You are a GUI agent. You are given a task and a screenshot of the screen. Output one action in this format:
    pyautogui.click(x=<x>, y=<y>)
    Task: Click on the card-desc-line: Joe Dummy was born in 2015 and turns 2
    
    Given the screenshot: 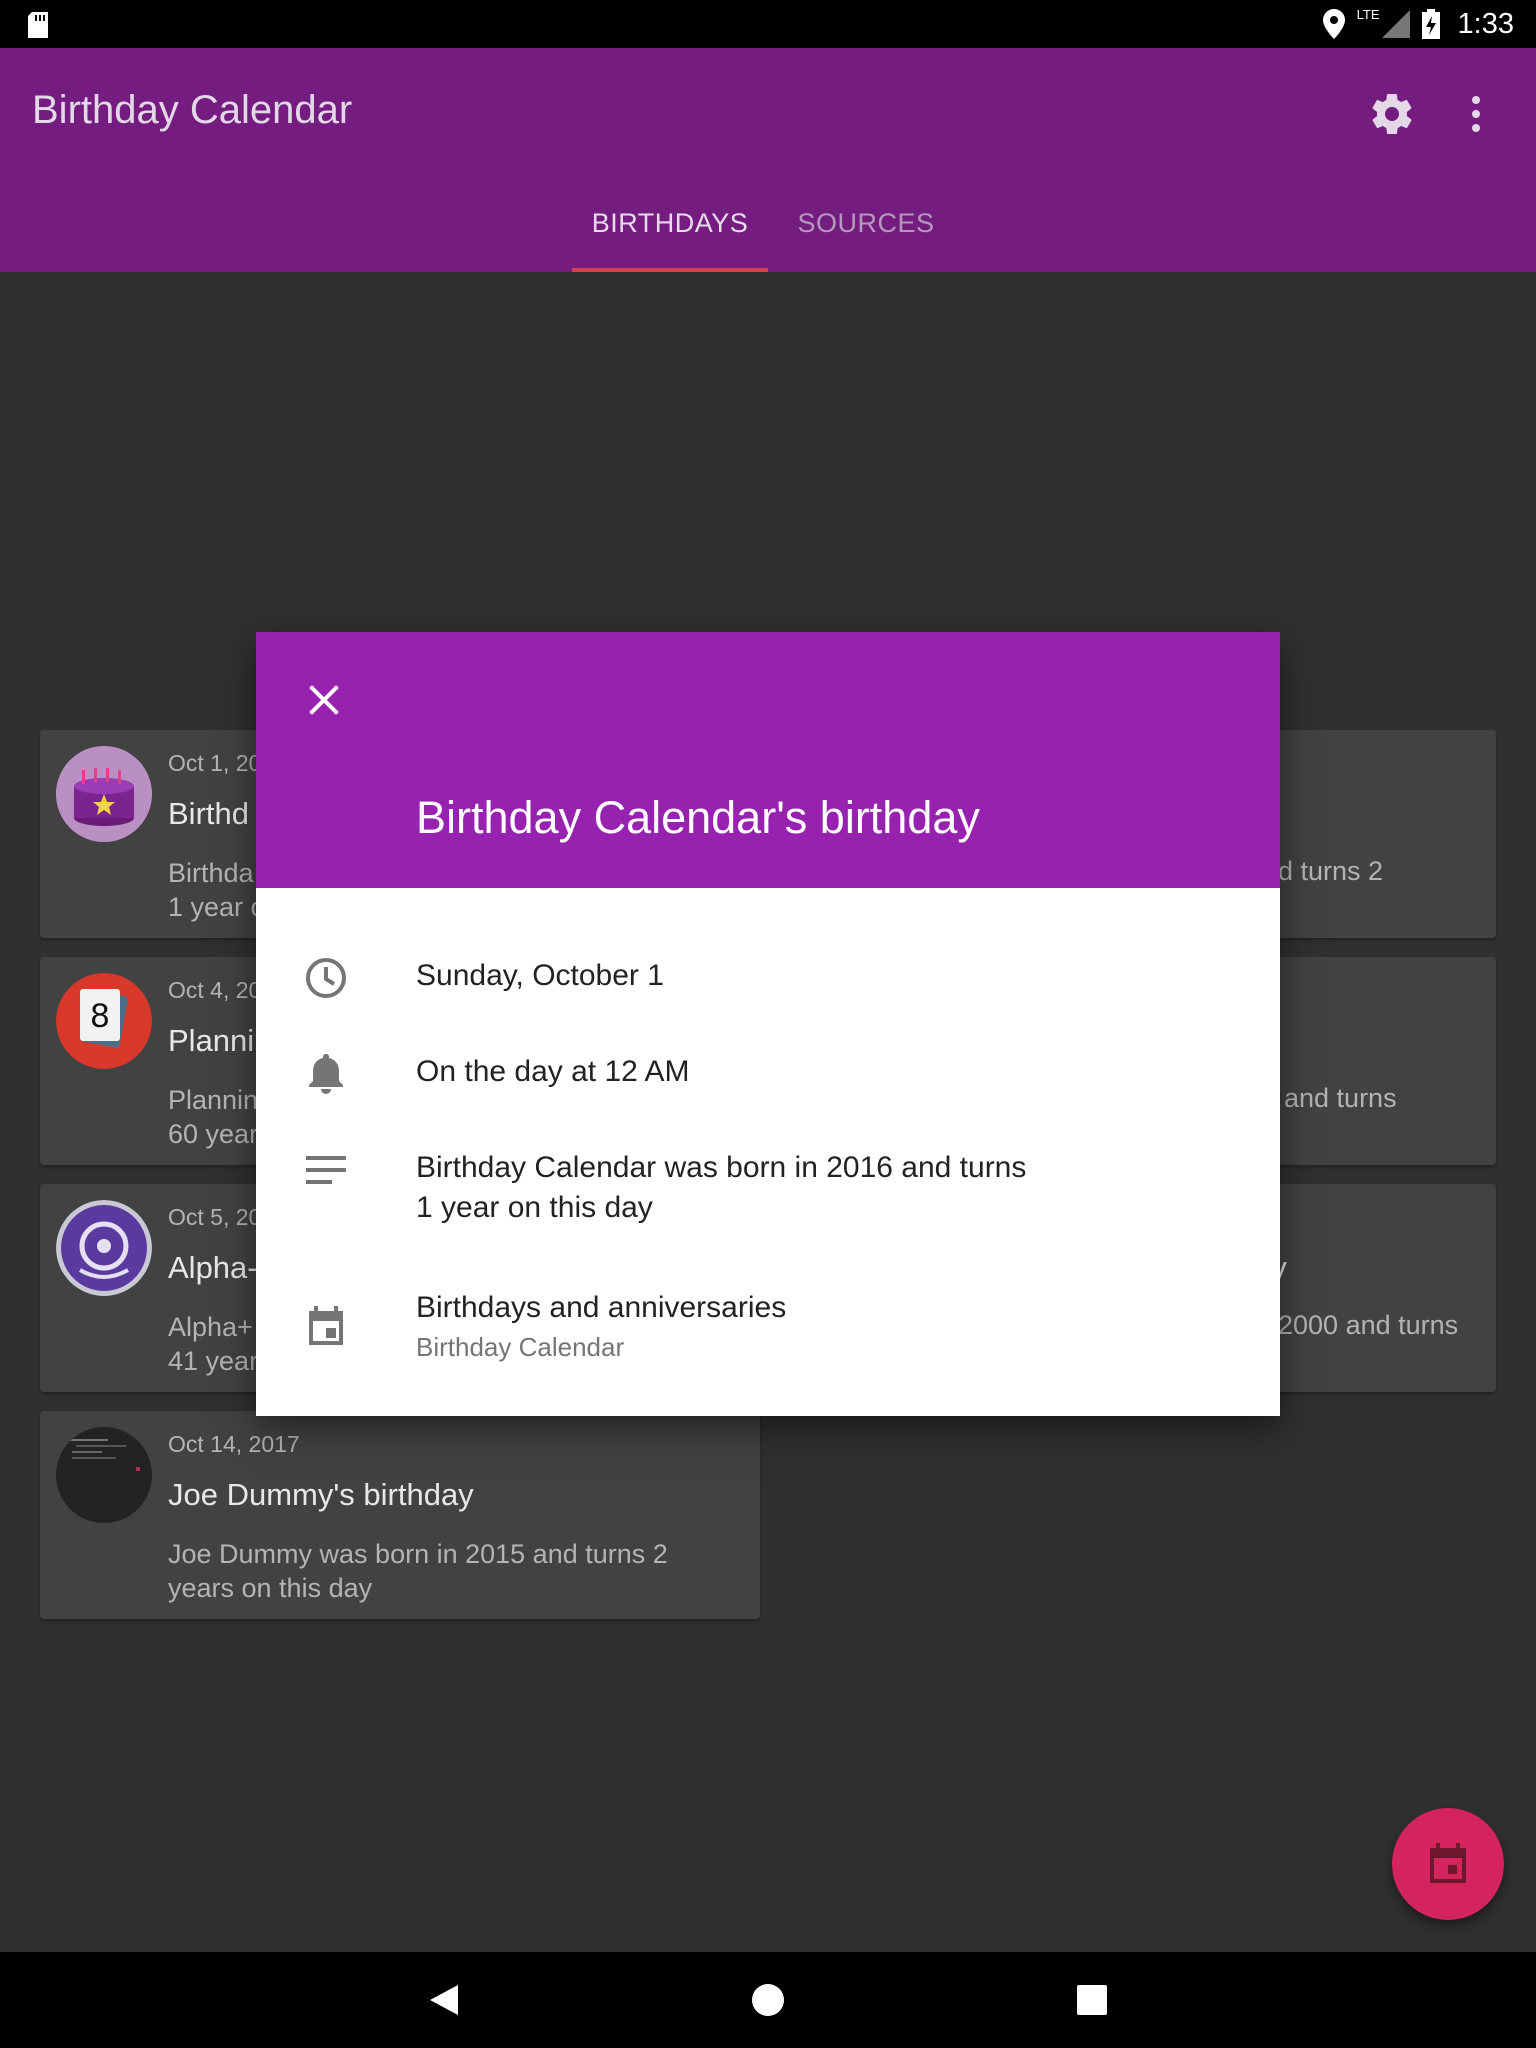 What is the action you would take?
    pyautogui.click(x=418, y=1554)
    